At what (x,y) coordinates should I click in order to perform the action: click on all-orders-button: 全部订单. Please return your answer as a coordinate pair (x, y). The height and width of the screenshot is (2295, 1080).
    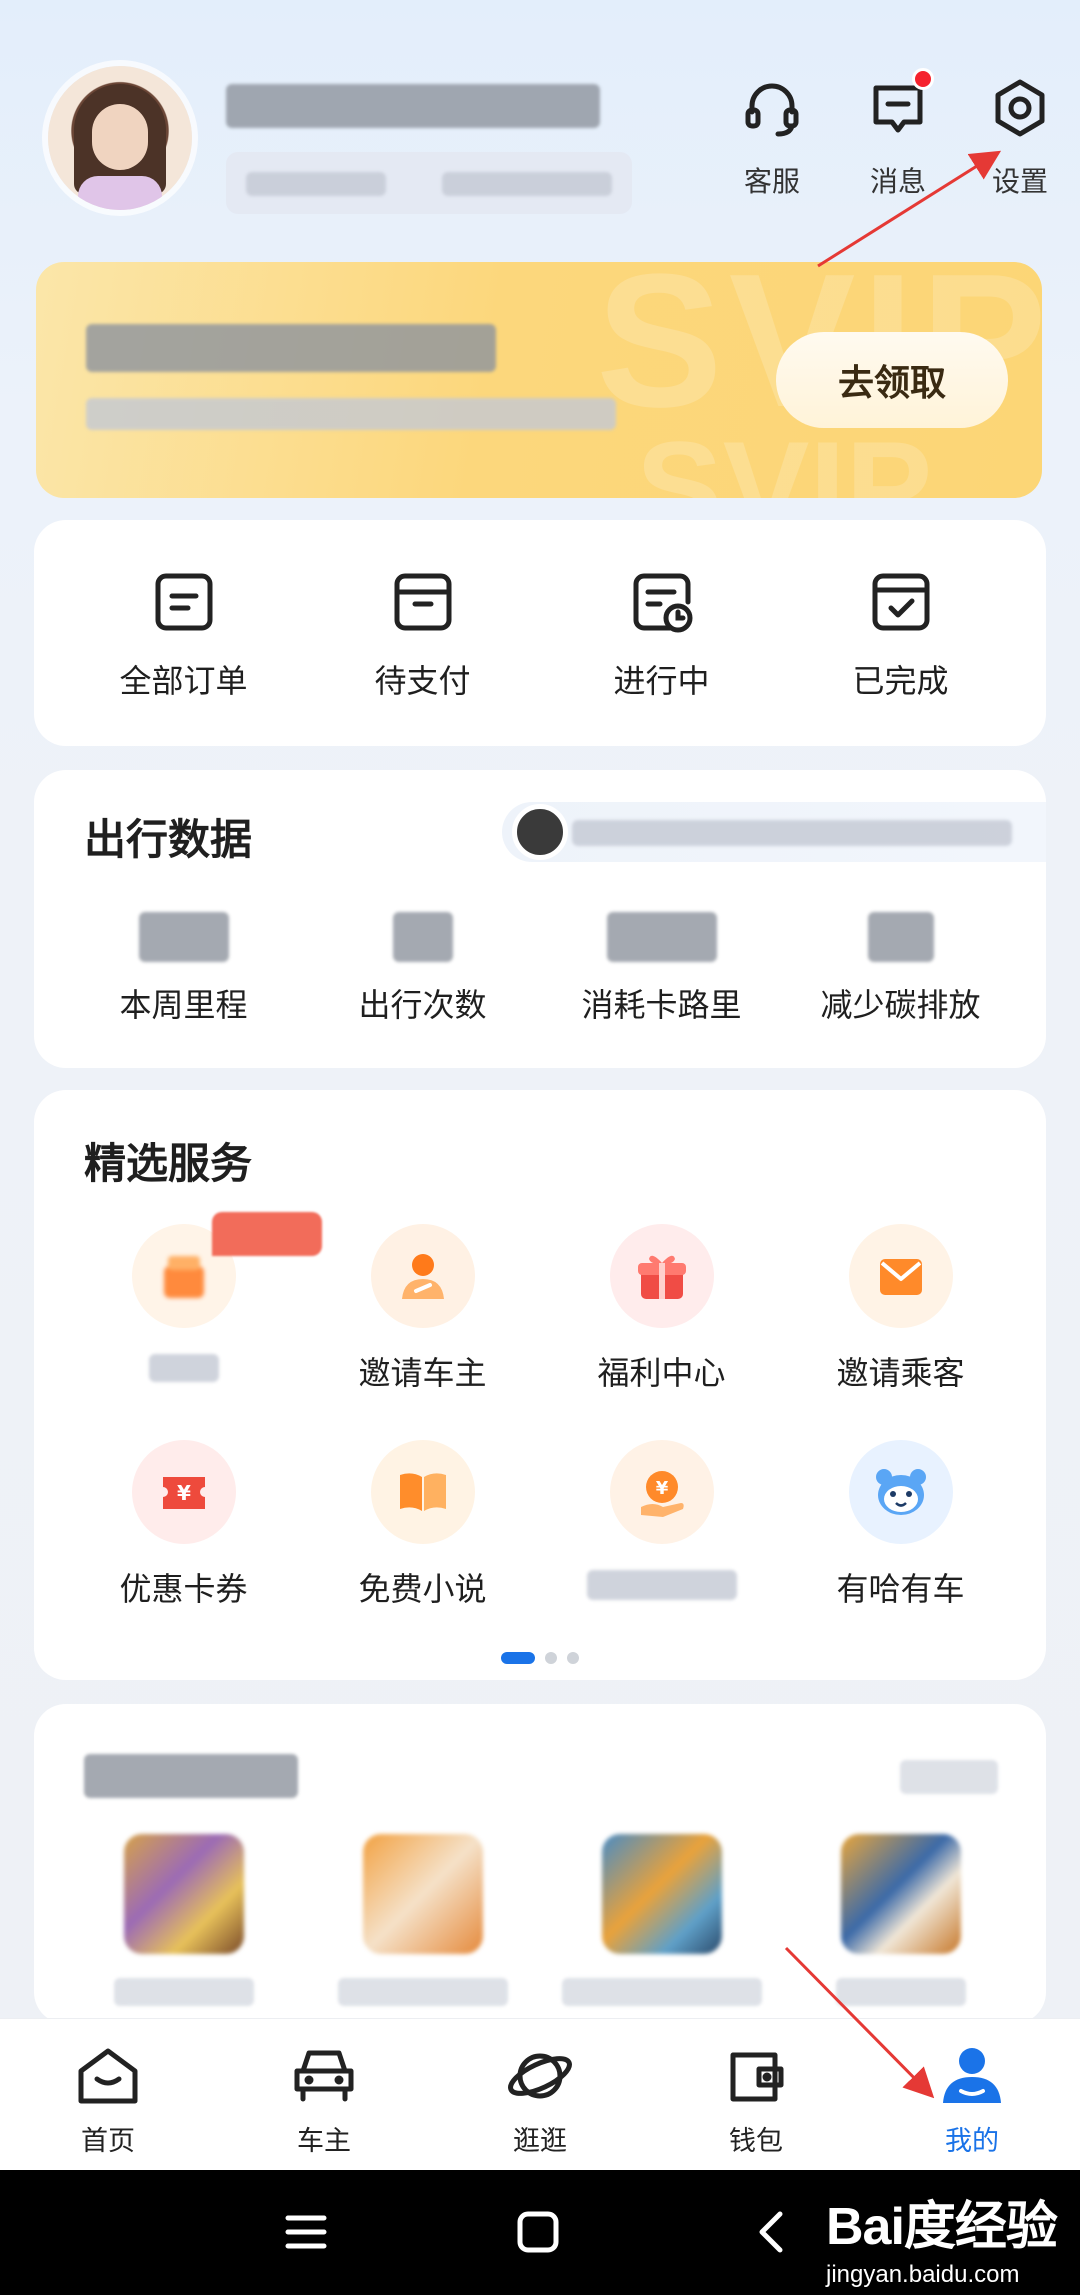
    Looking at the image, I should click on (183, 636).